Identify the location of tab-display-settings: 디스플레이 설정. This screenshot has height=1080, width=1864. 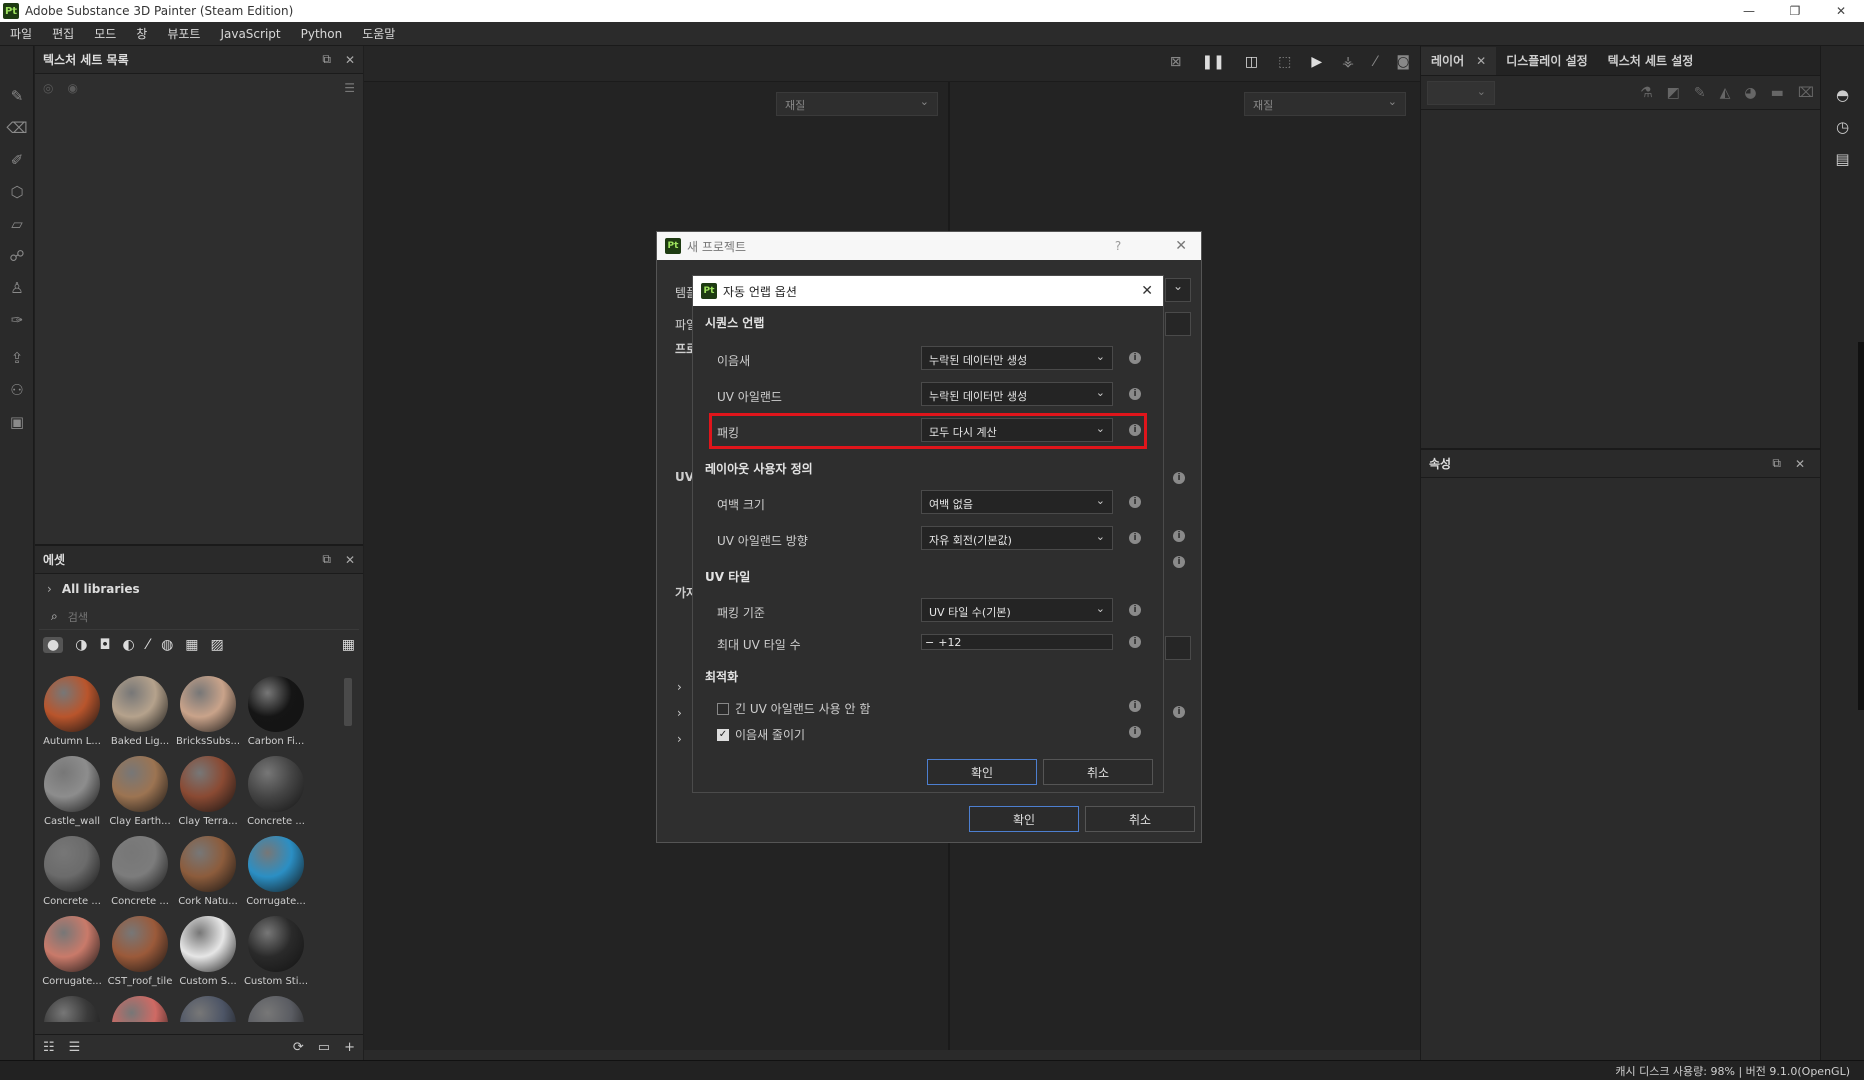
(1546, 61).